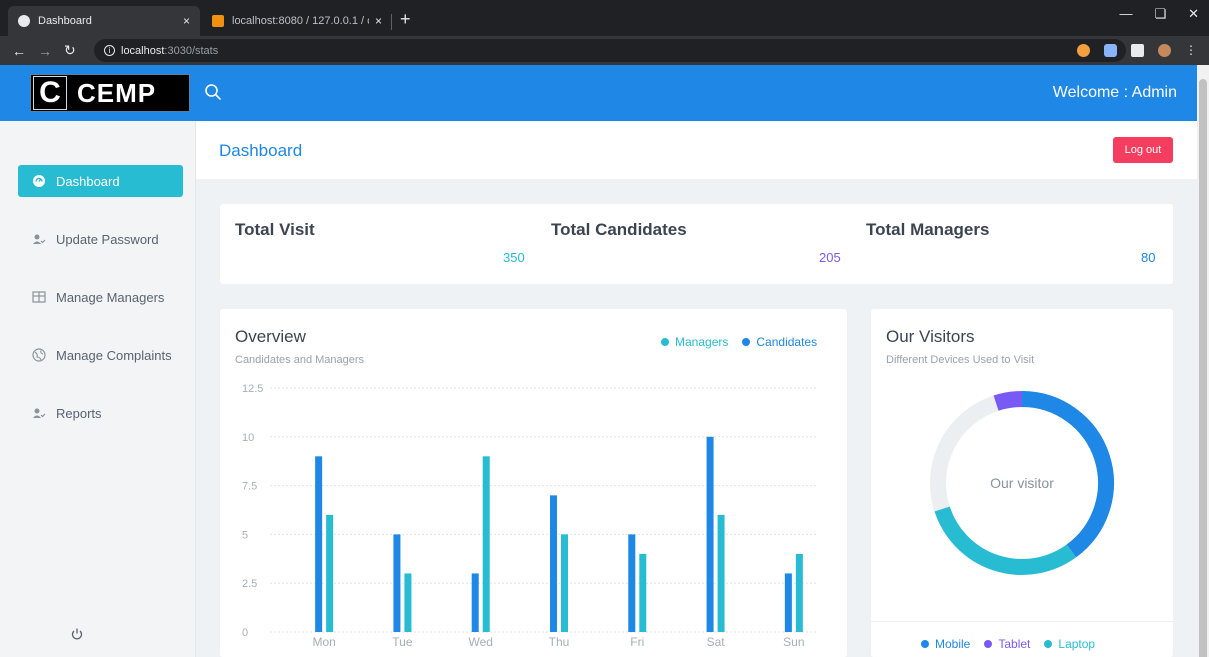  I want to click on table-icon, so click(39, 297).